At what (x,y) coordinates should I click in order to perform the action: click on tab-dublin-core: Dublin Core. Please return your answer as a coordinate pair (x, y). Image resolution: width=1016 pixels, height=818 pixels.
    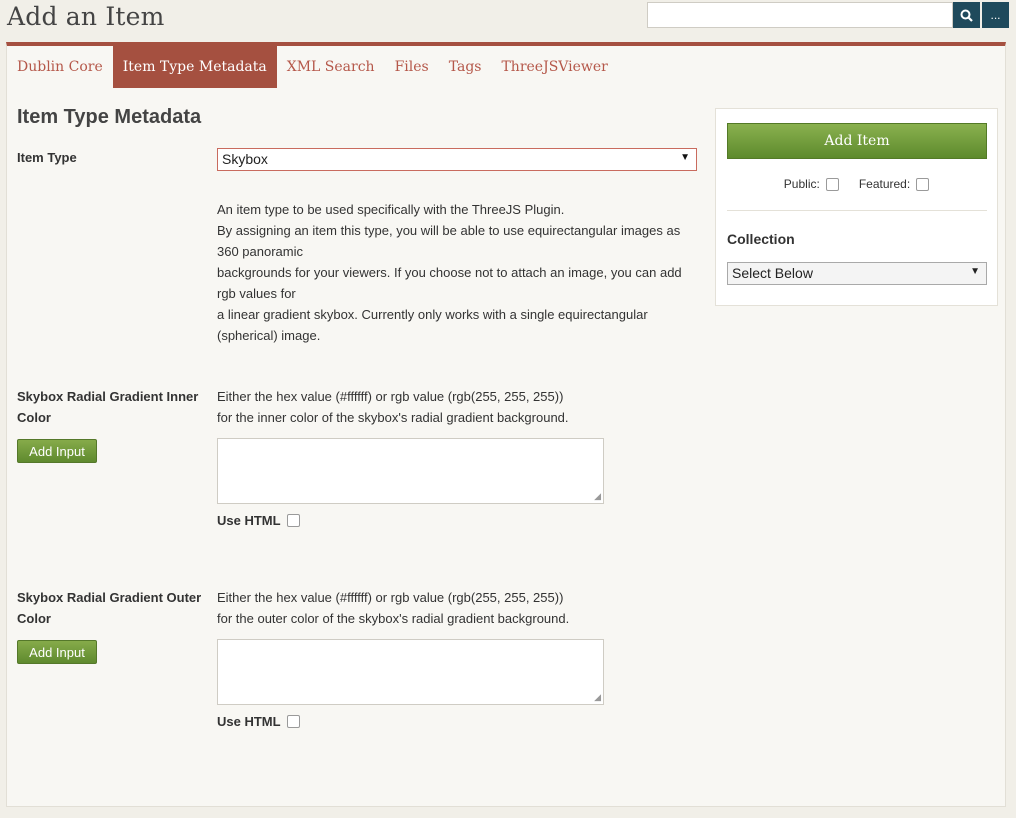
    Looking at the image, I should click on (60, 67).